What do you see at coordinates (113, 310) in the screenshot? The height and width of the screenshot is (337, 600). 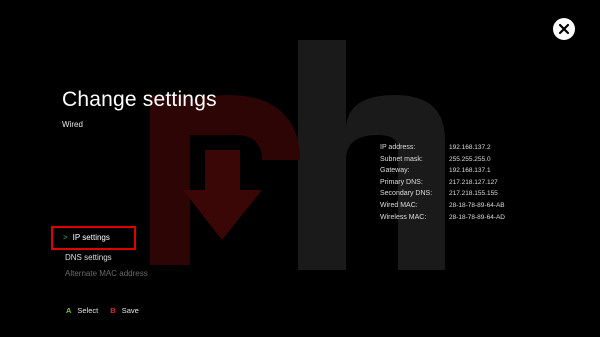 I see `b-button-icon: B` at bounding box center [113, 310].